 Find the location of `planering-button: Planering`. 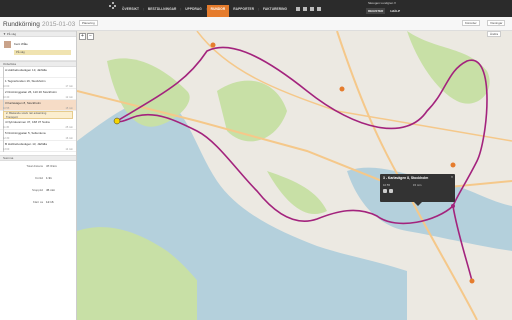

planering-button: Planering is located at coordinates (88, 23).